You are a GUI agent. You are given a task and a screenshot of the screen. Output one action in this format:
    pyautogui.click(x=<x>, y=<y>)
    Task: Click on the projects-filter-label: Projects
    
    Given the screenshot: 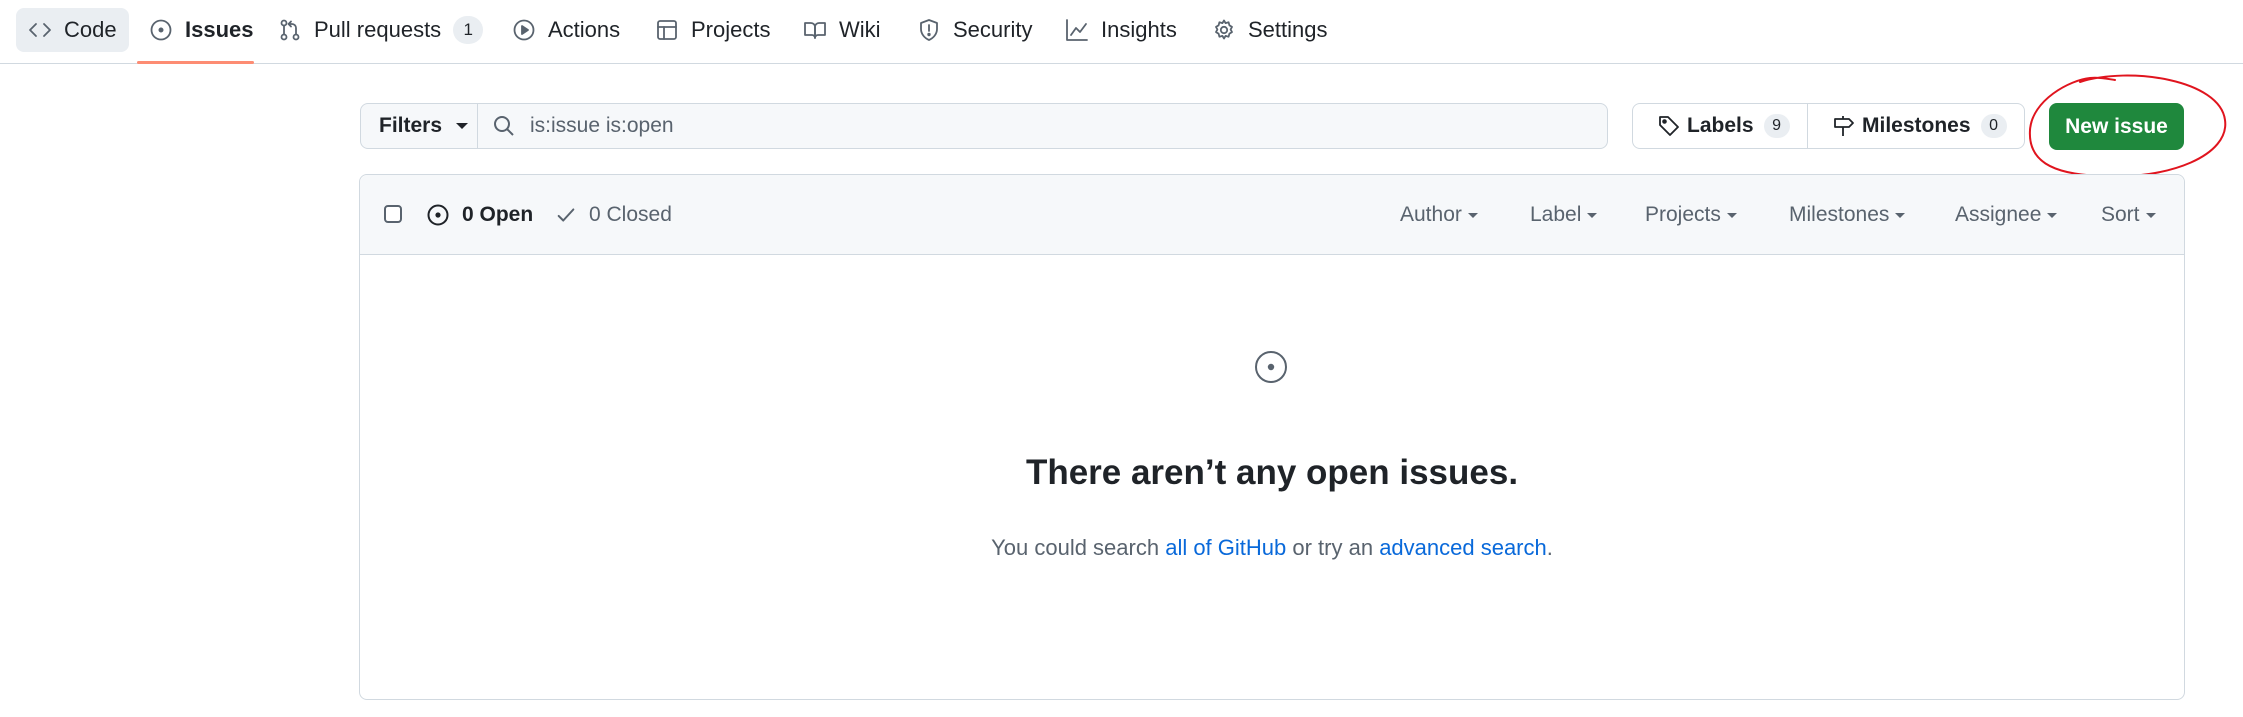 What is the action you would take?
    pyautogui.click(x=1683, y=214)
    